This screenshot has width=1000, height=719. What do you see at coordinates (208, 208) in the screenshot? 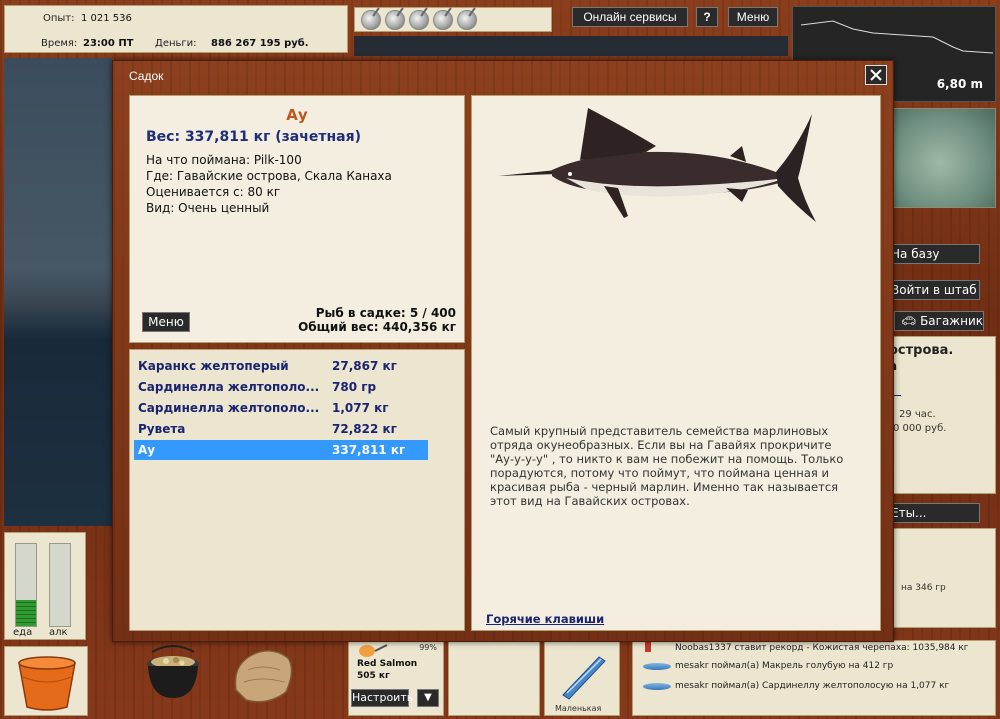
I see `fish-kind: Вид: Очень ценный` at bounding box center [208, 208].